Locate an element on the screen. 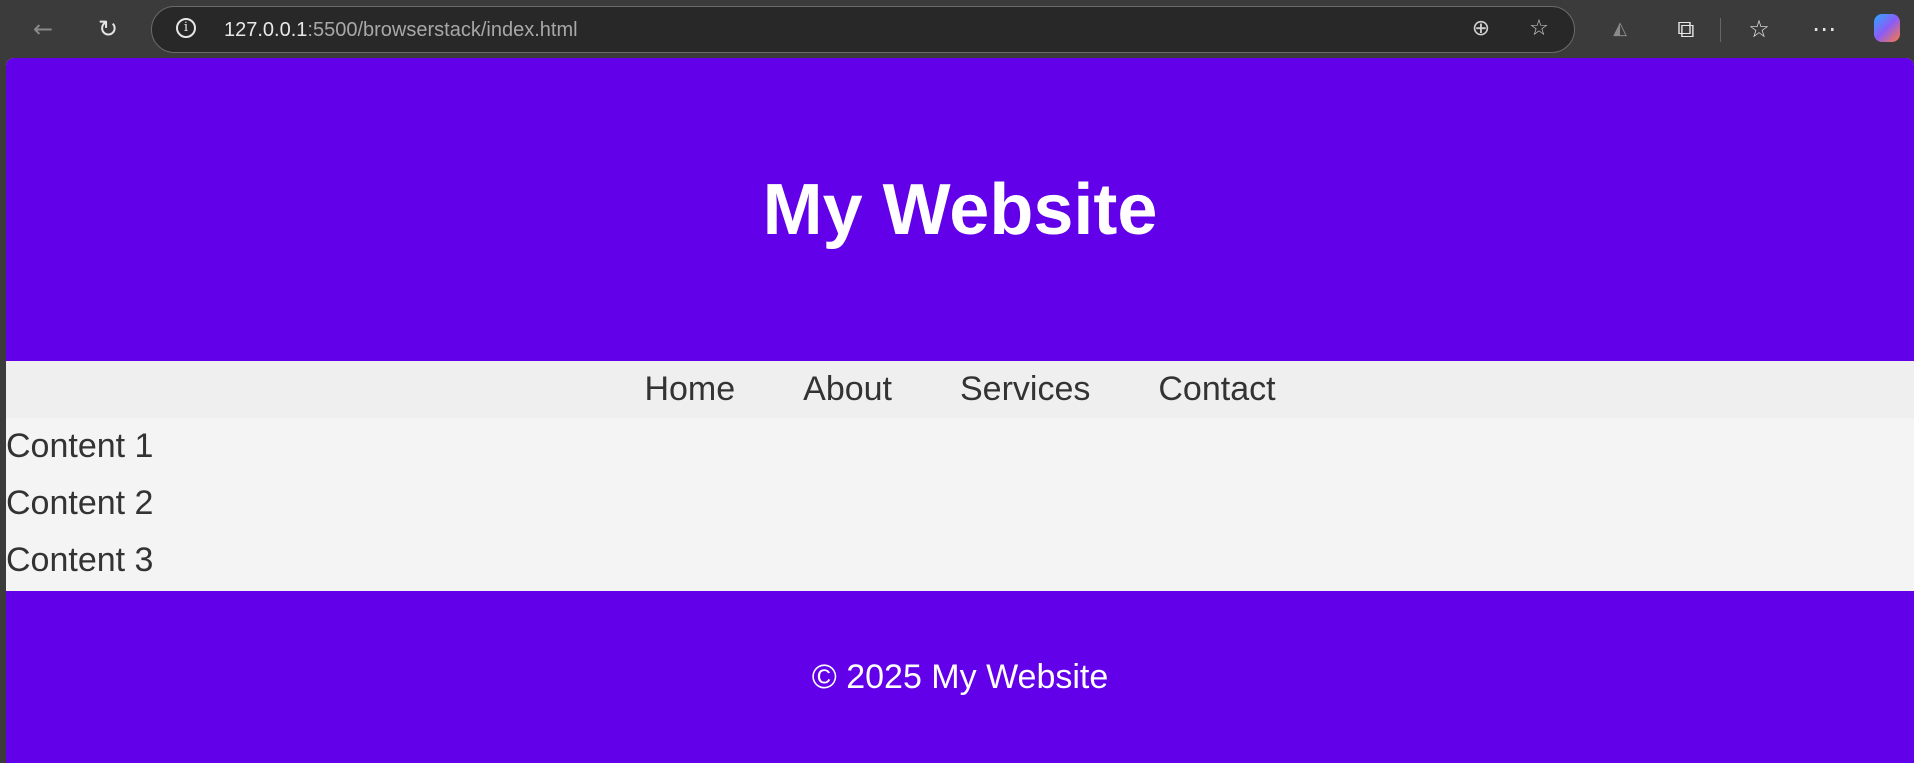 The image size is (1914, 763). info-icon: i is located at coordinates (186, 28).